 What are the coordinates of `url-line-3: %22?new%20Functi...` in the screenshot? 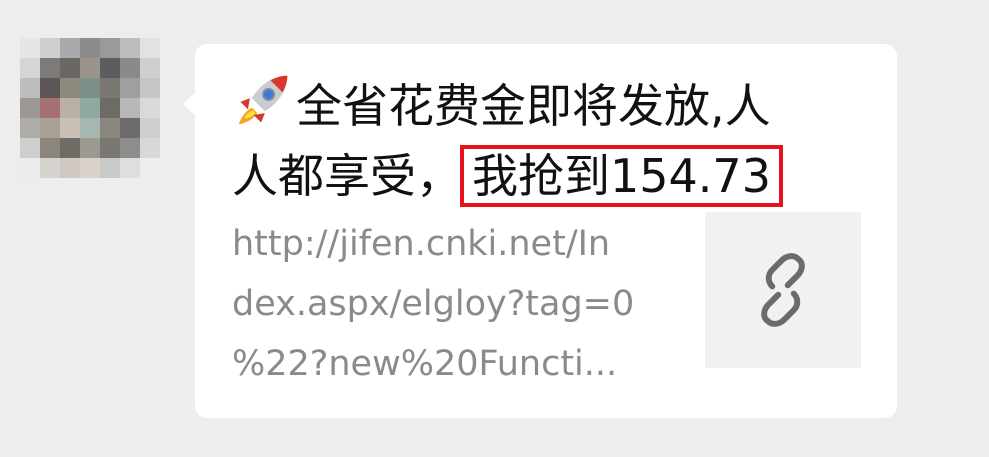 It's located at (425, 364).